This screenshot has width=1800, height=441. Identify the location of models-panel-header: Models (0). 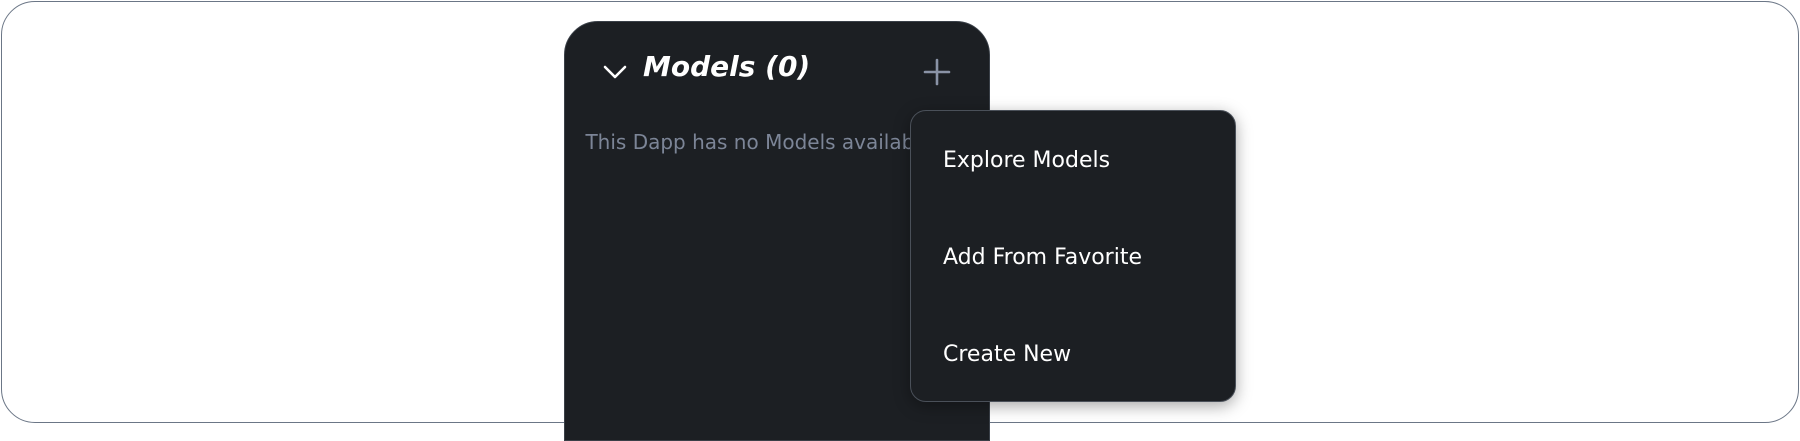
(777, 67).